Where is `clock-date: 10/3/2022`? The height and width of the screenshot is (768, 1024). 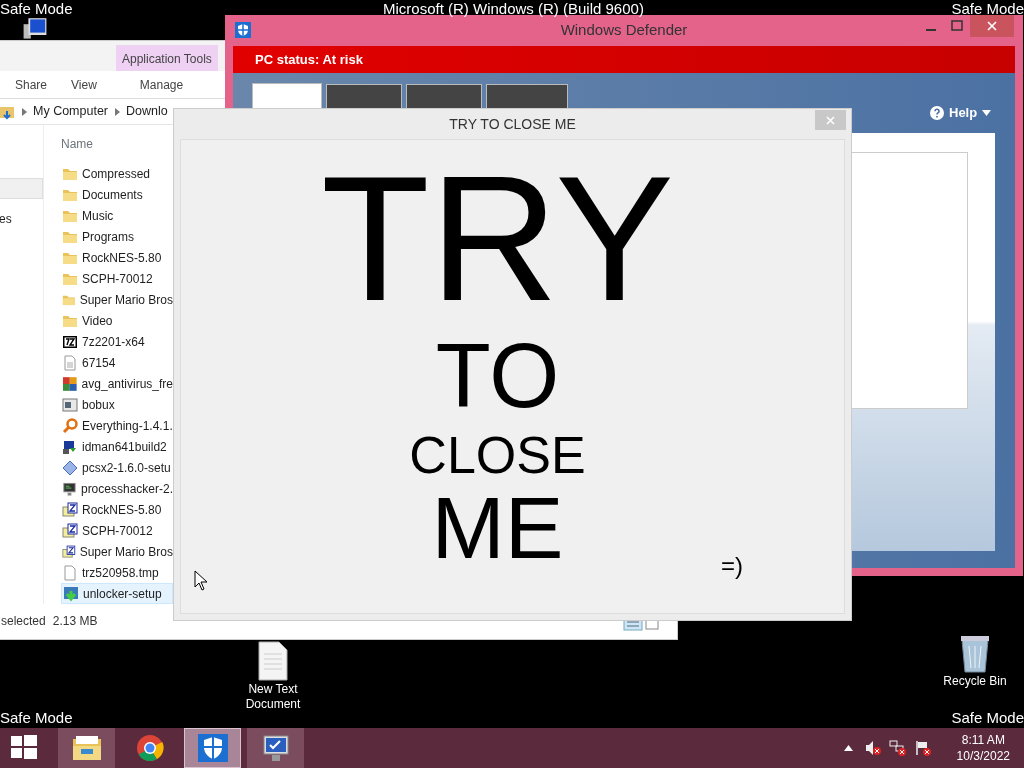 clock-date: 10/3/2022 is located at coordinates (983, 756).